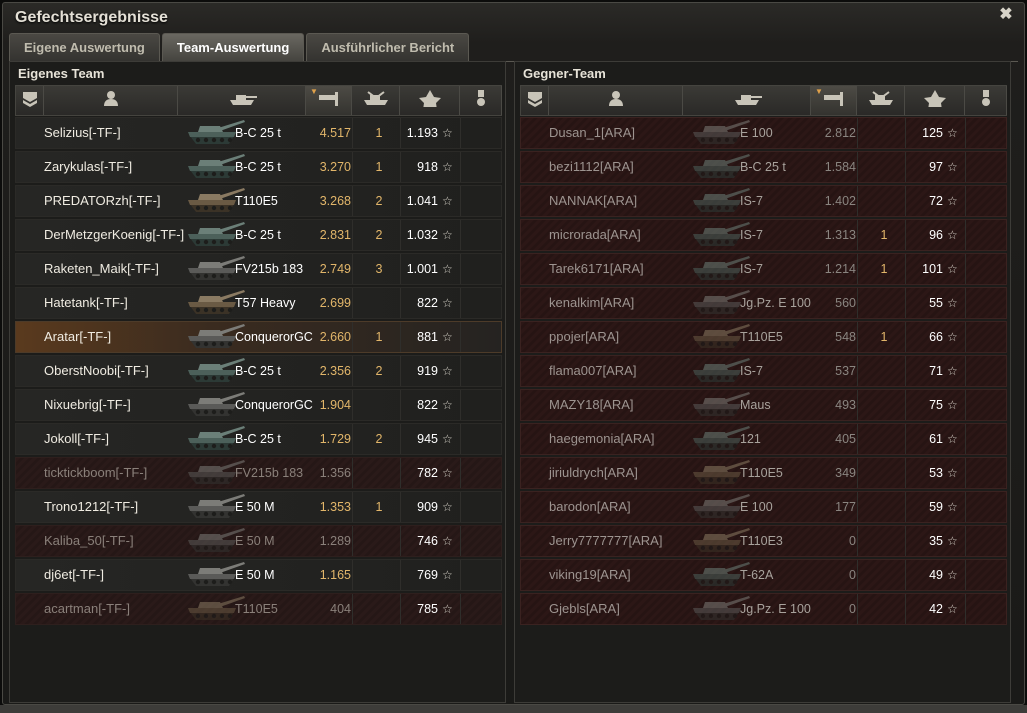 The image size is (1027, 713). What do you see at coordinates (763, 439) in the screenshot?
I see `player-row: haegemonia[ARA] 121 405 61 ☆` at bounding box center [763, 439].